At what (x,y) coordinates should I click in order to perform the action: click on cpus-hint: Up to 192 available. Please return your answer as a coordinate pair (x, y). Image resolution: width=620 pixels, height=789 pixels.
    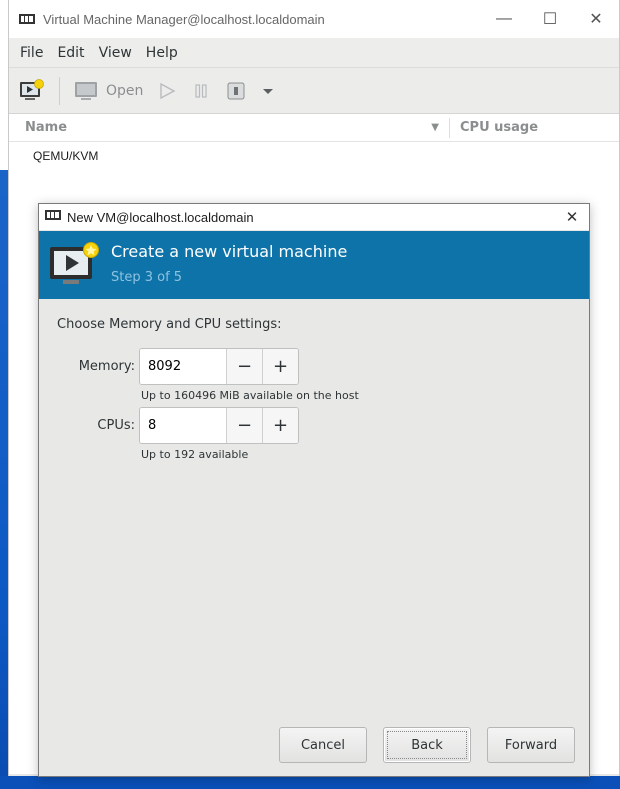
    Looking at the image, I should click on (195, 454).